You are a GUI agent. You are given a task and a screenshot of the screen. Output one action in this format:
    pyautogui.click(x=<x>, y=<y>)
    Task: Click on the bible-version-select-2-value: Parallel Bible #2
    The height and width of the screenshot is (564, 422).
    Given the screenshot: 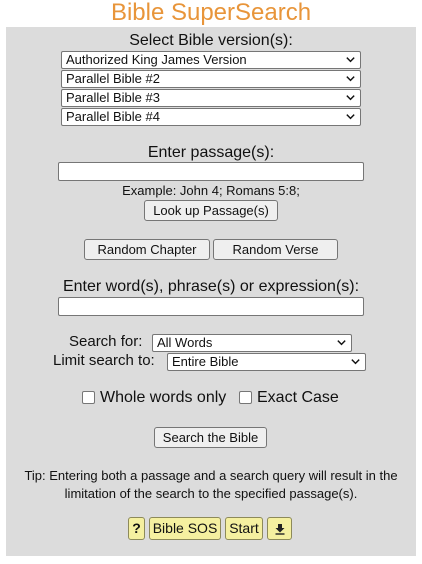 What is the action you would take?
    pyautogui.click(x=113, y=78)
    